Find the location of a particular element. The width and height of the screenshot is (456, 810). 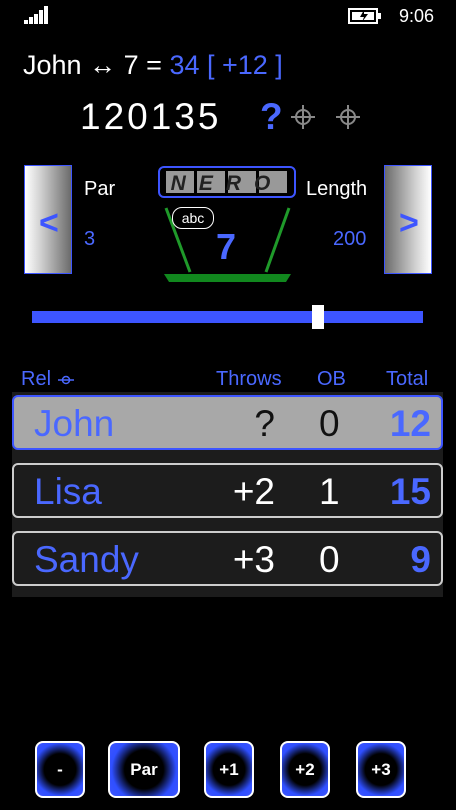

throws-value: +2 is located at coordinates (253, 491).